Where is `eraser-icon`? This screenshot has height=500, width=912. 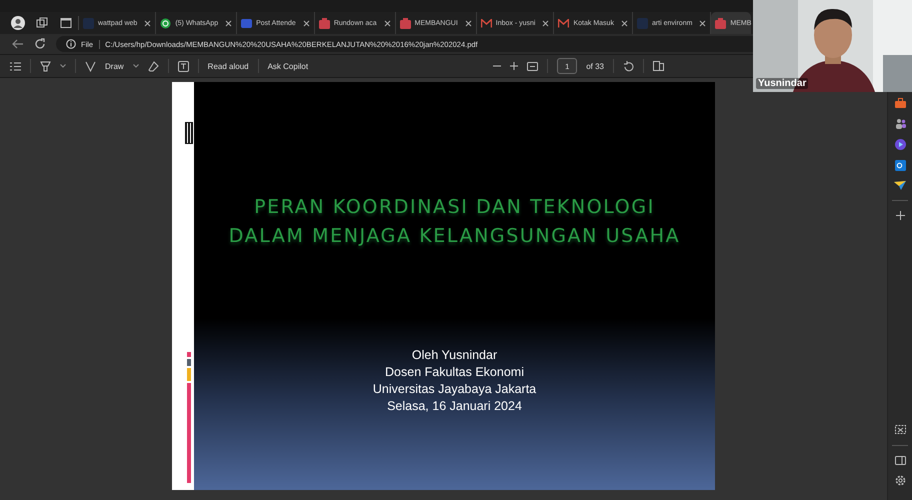
eraser-icon is located at coordinates (153, 66).